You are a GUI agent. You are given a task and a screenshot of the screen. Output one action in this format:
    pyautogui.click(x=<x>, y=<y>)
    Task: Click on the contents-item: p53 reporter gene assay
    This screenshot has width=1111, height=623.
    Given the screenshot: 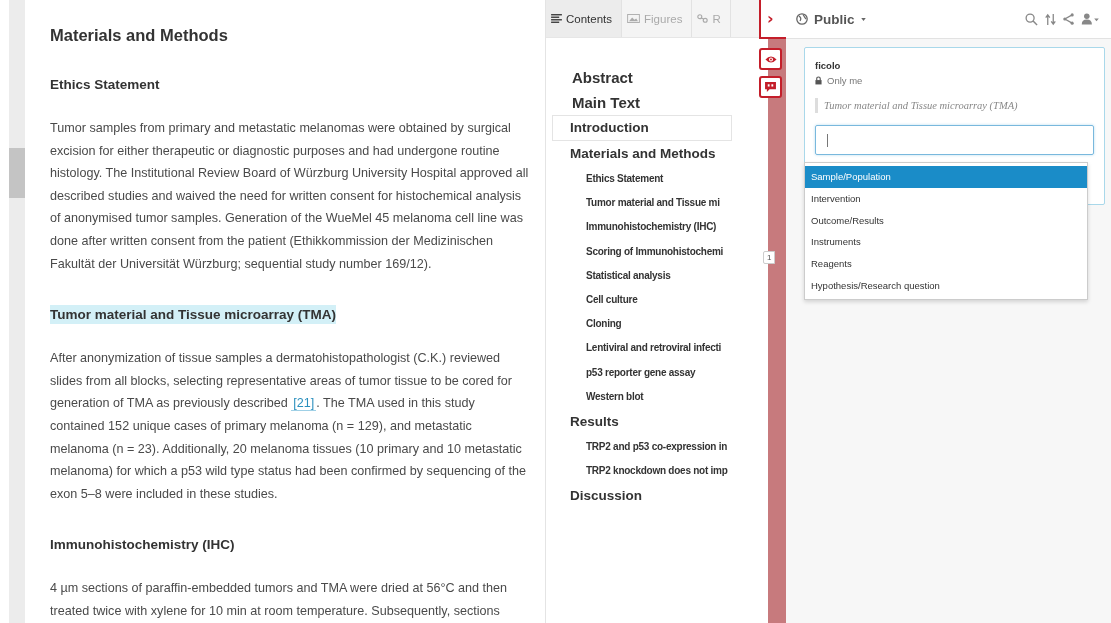 What is the action you would take?
    pyautogui.click(x=641, y=372)
    